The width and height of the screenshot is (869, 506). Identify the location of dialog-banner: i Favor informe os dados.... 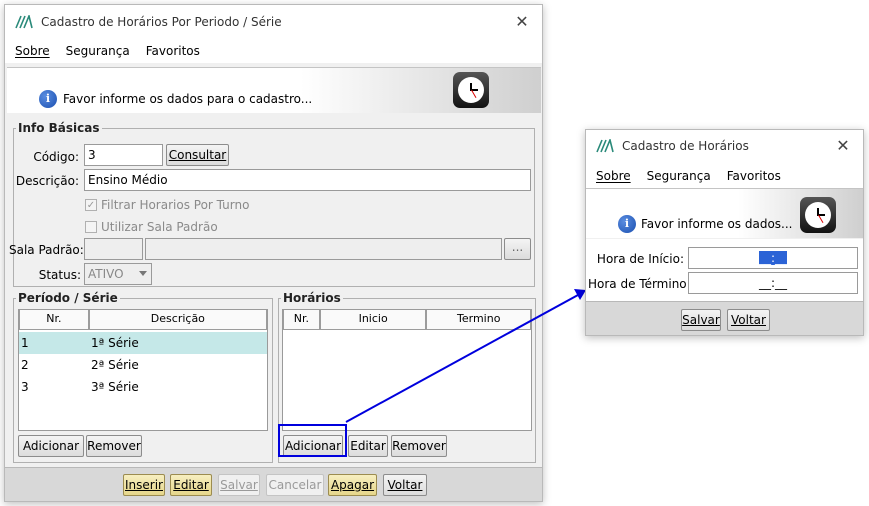
(724, 213).